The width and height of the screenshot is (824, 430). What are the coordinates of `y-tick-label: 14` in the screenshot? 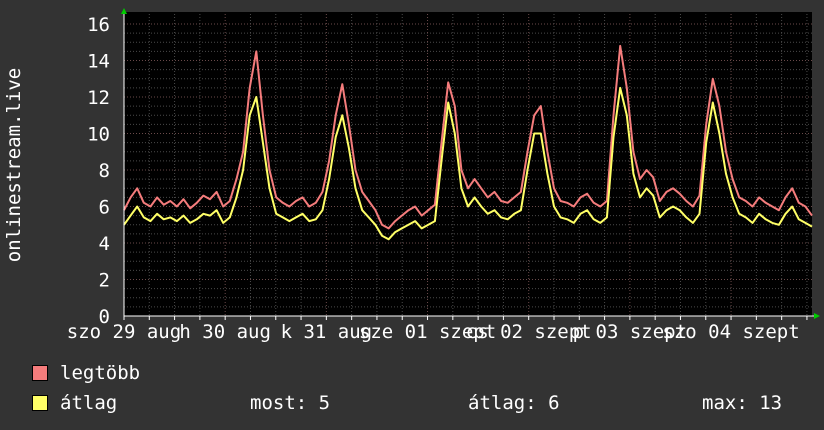 It's located at (98, 62).